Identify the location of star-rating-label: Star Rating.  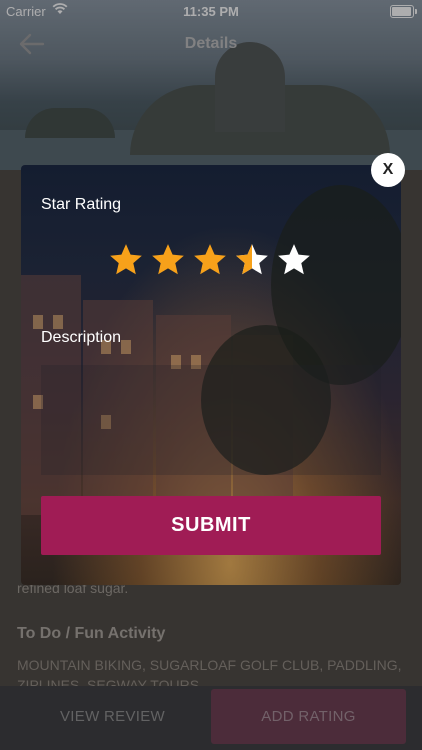
(81, 204).